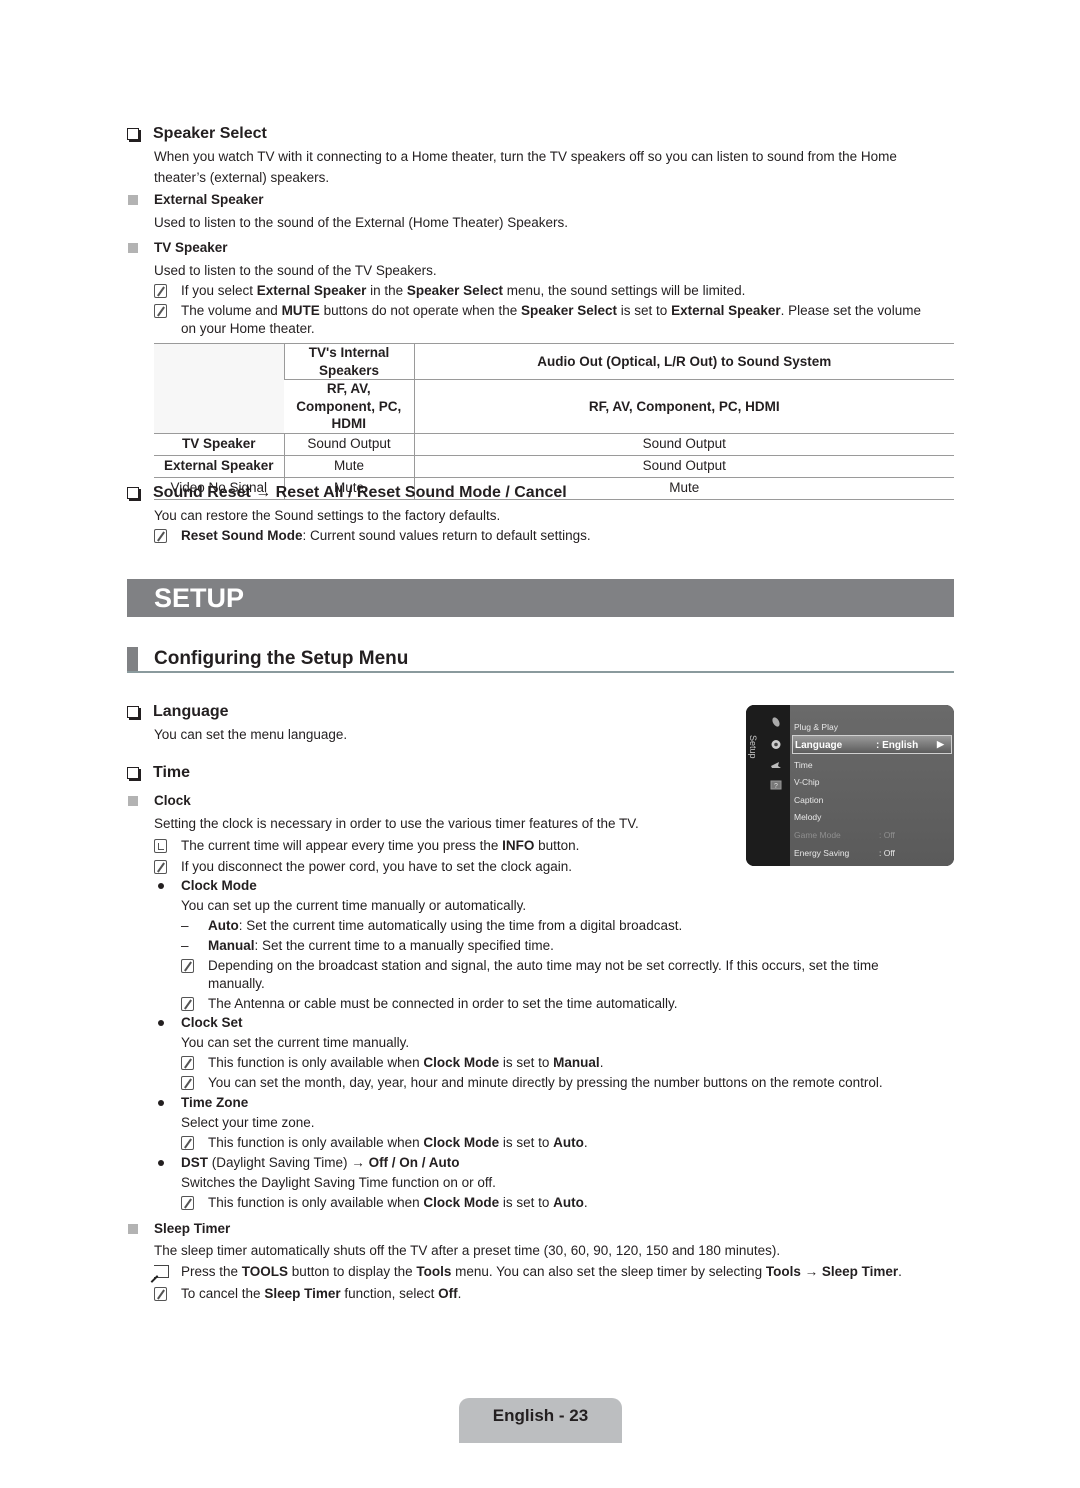 The height and width of the screenshot is (1488, 1080). Describe the element at coordinates (178, 248) in the screenshot. I see `tv-speaker-heading: TV Speaker` at that location.